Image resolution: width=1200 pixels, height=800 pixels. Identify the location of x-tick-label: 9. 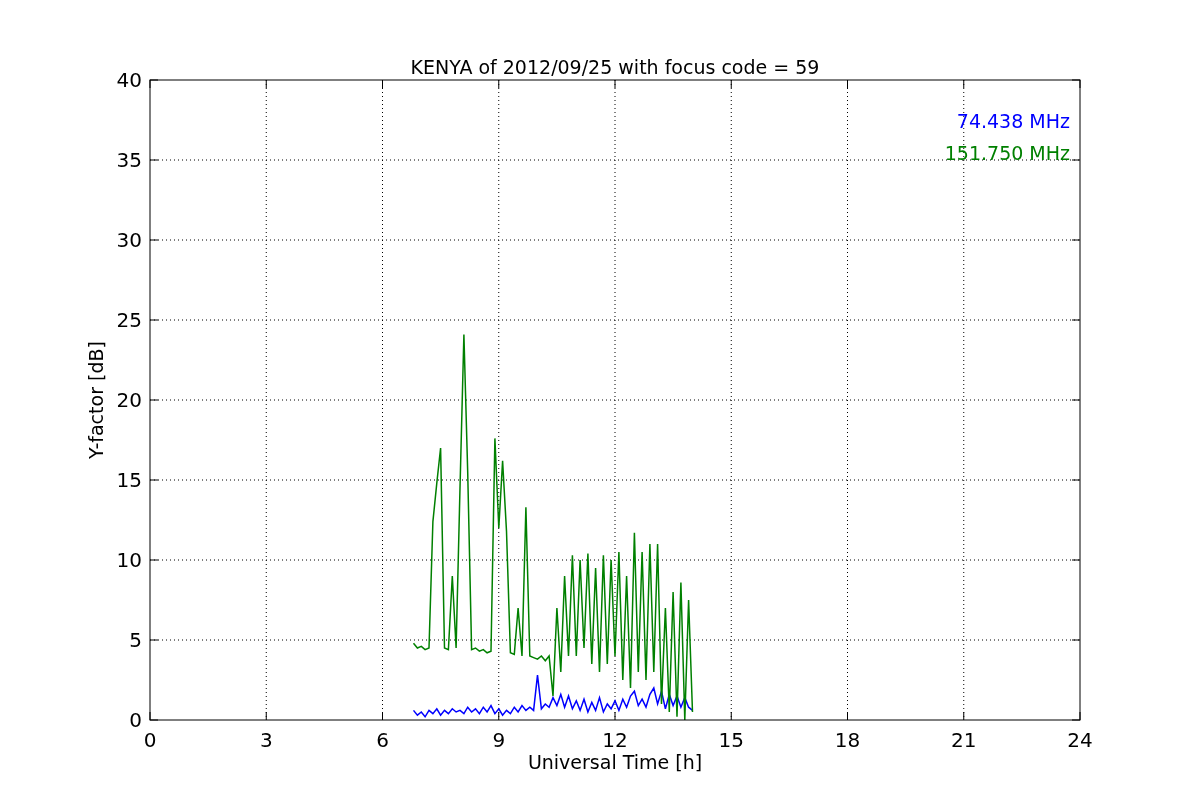
(499, 740).